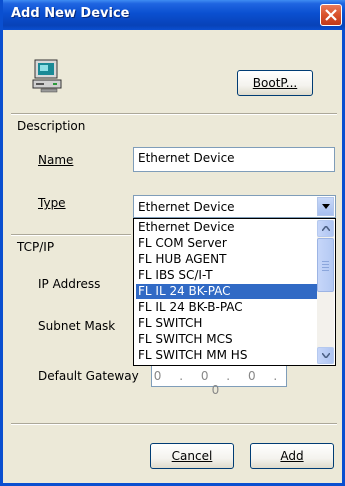 This screenshot has width=345, height=486. I want to click on scroll-thumb, so click(325, 265).